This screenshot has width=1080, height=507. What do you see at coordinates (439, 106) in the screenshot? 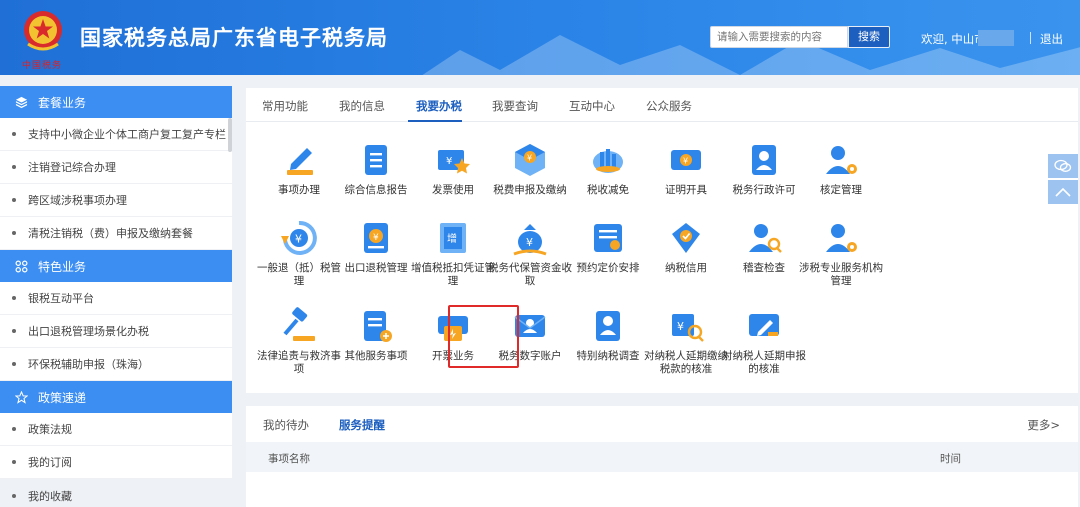
I see `tab-tax-handling: 我要办税` at bounding box center [439, 106].